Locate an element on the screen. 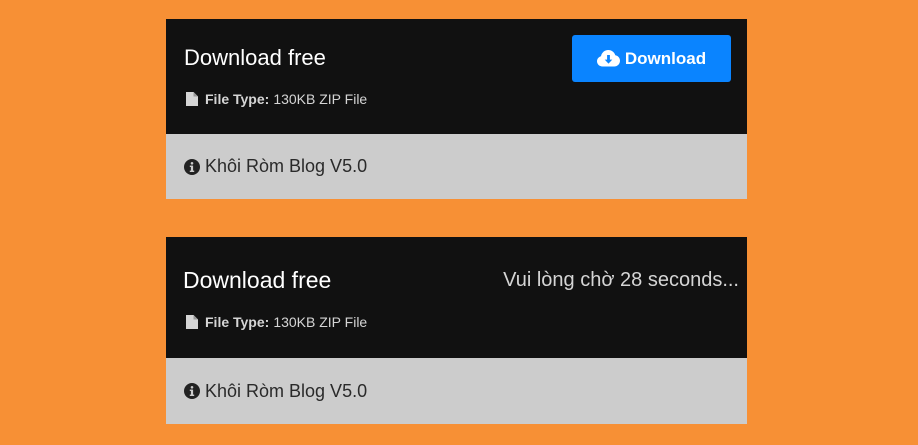  cloud-download-icon is located at coordinates (608, 58).